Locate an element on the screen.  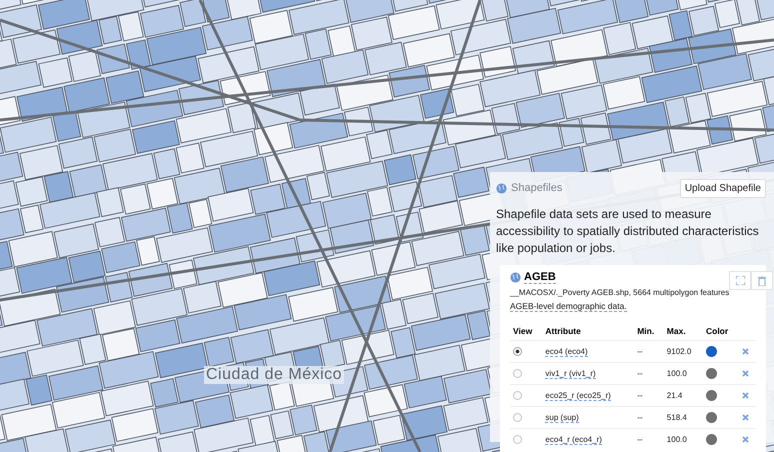
city-label: Ciudad de México is located at coordinates (274, 375).